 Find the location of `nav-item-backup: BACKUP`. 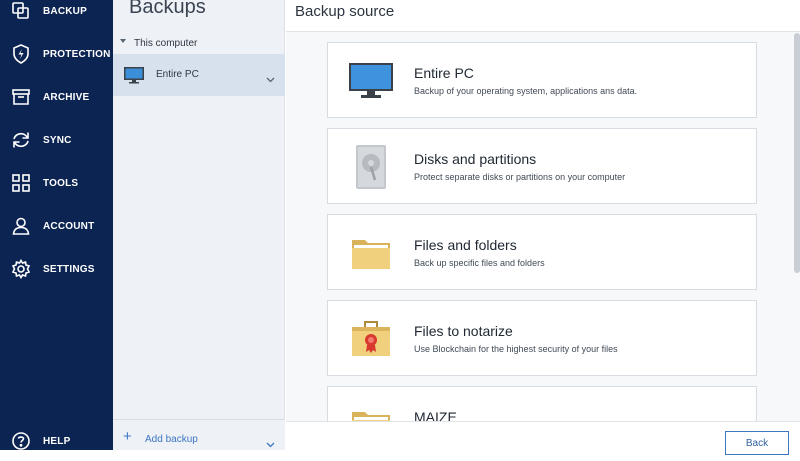

nav-item-backup: BACKUP is located at coordinates (56, 15).